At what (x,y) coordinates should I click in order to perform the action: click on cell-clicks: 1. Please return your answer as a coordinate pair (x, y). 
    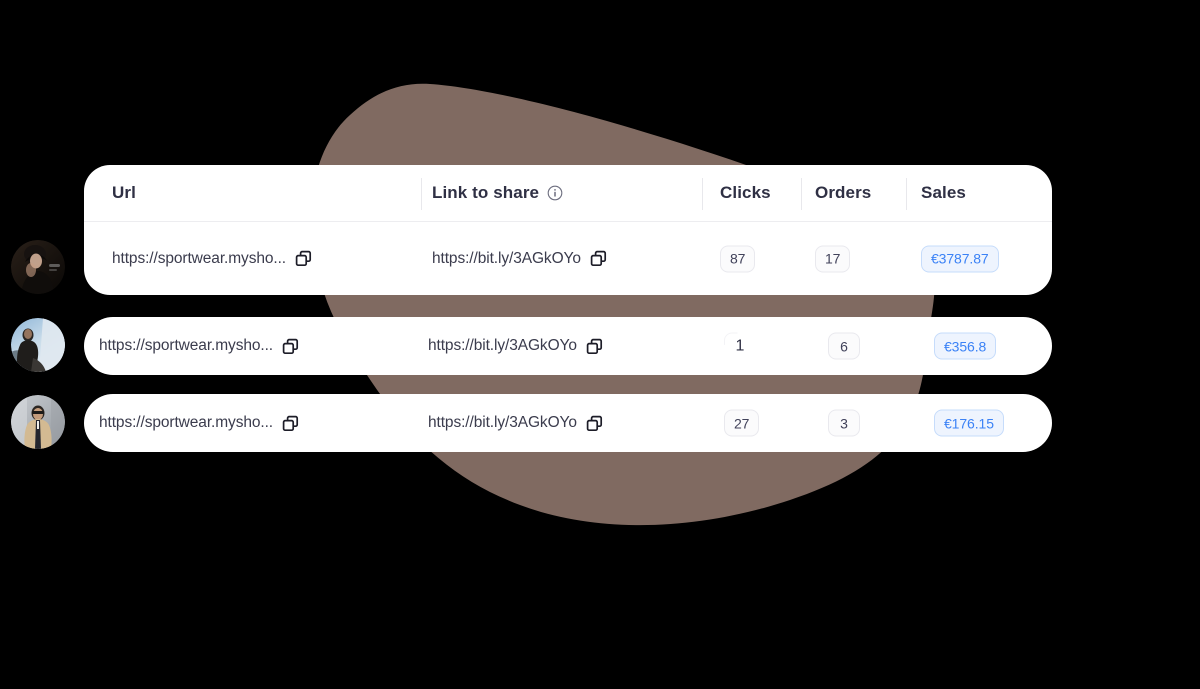
    Looking at the image, I should click on (740, 346).